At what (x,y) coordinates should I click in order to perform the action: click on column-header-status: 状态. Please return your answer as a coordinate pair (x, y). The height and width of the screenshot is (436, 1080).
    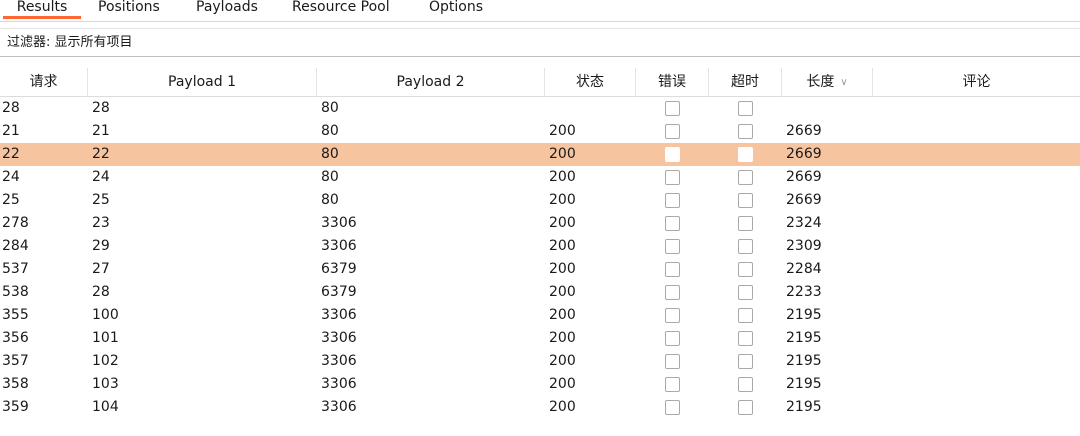
    Looking at the image, I should click on (590, 82).